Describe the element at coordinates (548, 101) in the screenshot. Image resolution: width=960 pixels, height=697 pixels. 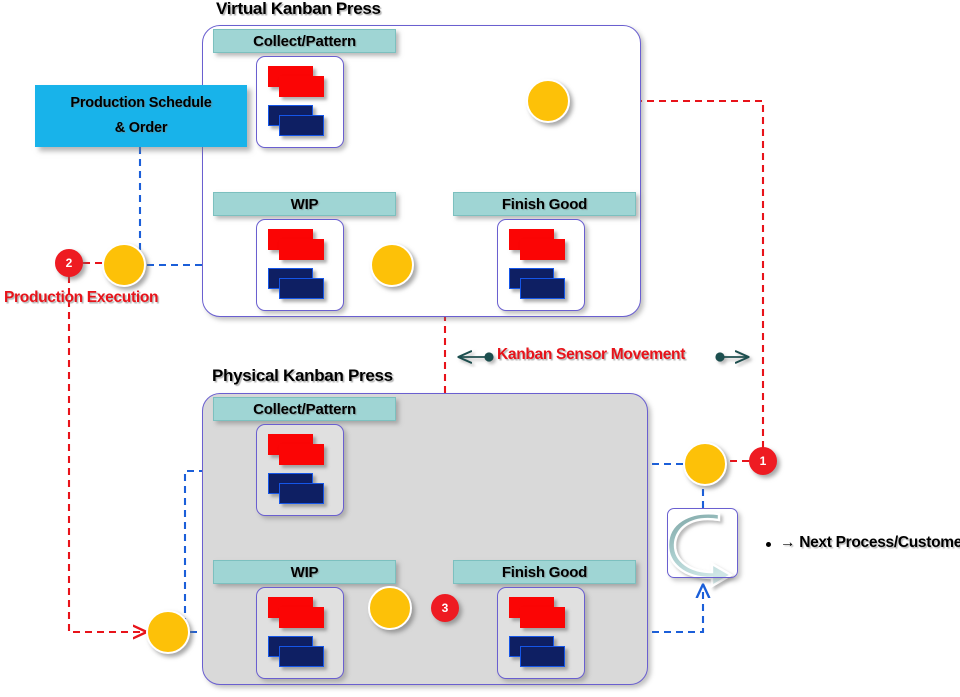
I see `sensor-node-virtual-collect` at that location.